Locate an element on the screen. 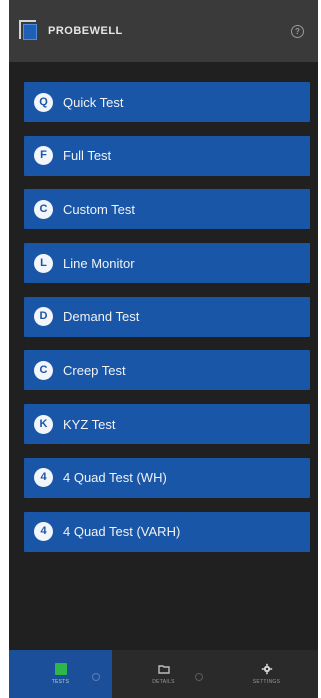 This screenshot has width=321, height=698. menu-item-full-test: F Full Test is located at coordinates (167, 155).